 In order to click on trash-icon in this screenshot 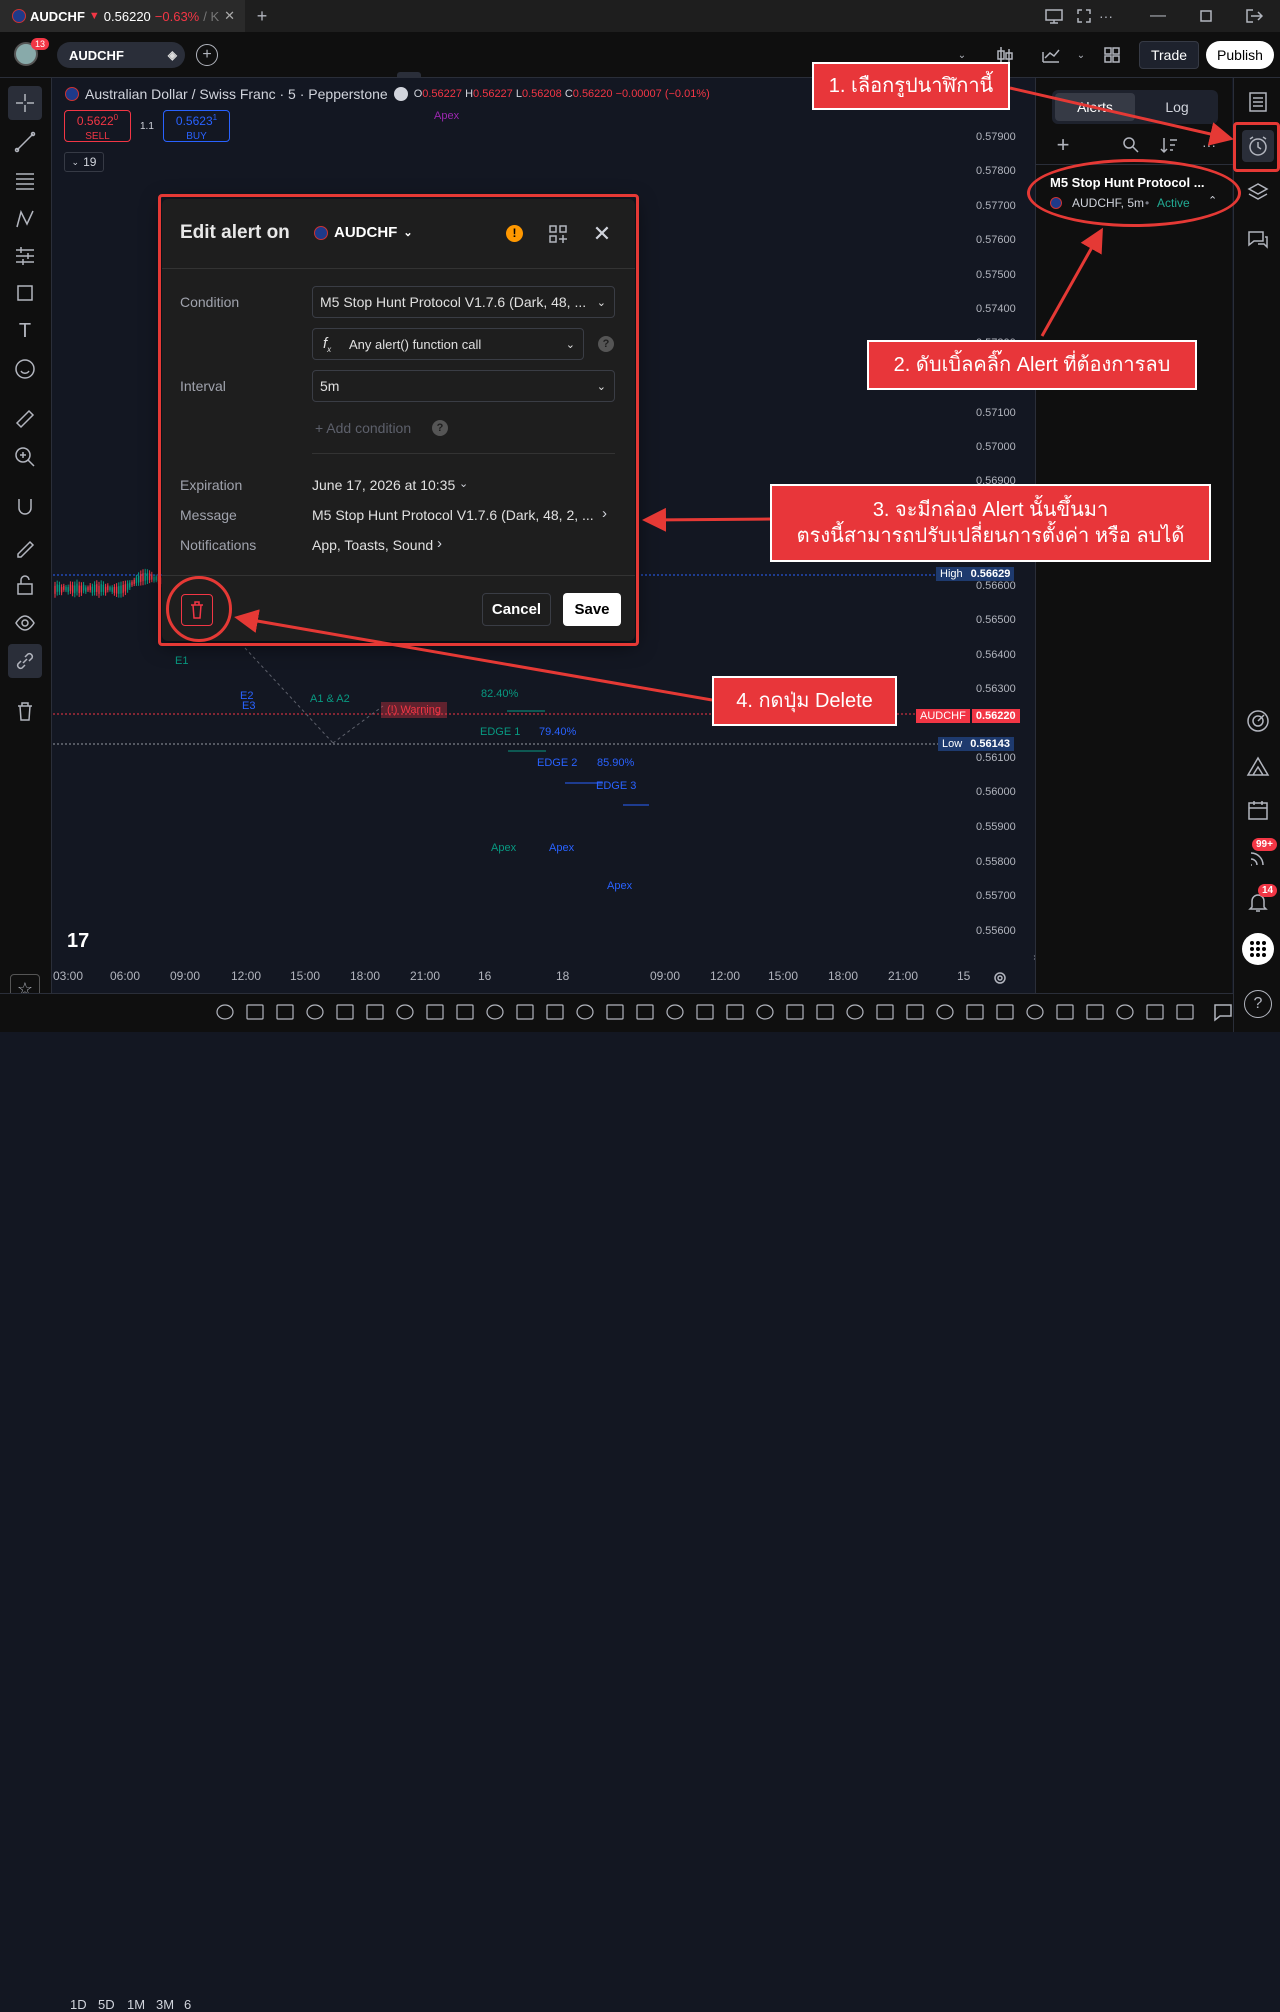, I will do `click(25, 711)`.